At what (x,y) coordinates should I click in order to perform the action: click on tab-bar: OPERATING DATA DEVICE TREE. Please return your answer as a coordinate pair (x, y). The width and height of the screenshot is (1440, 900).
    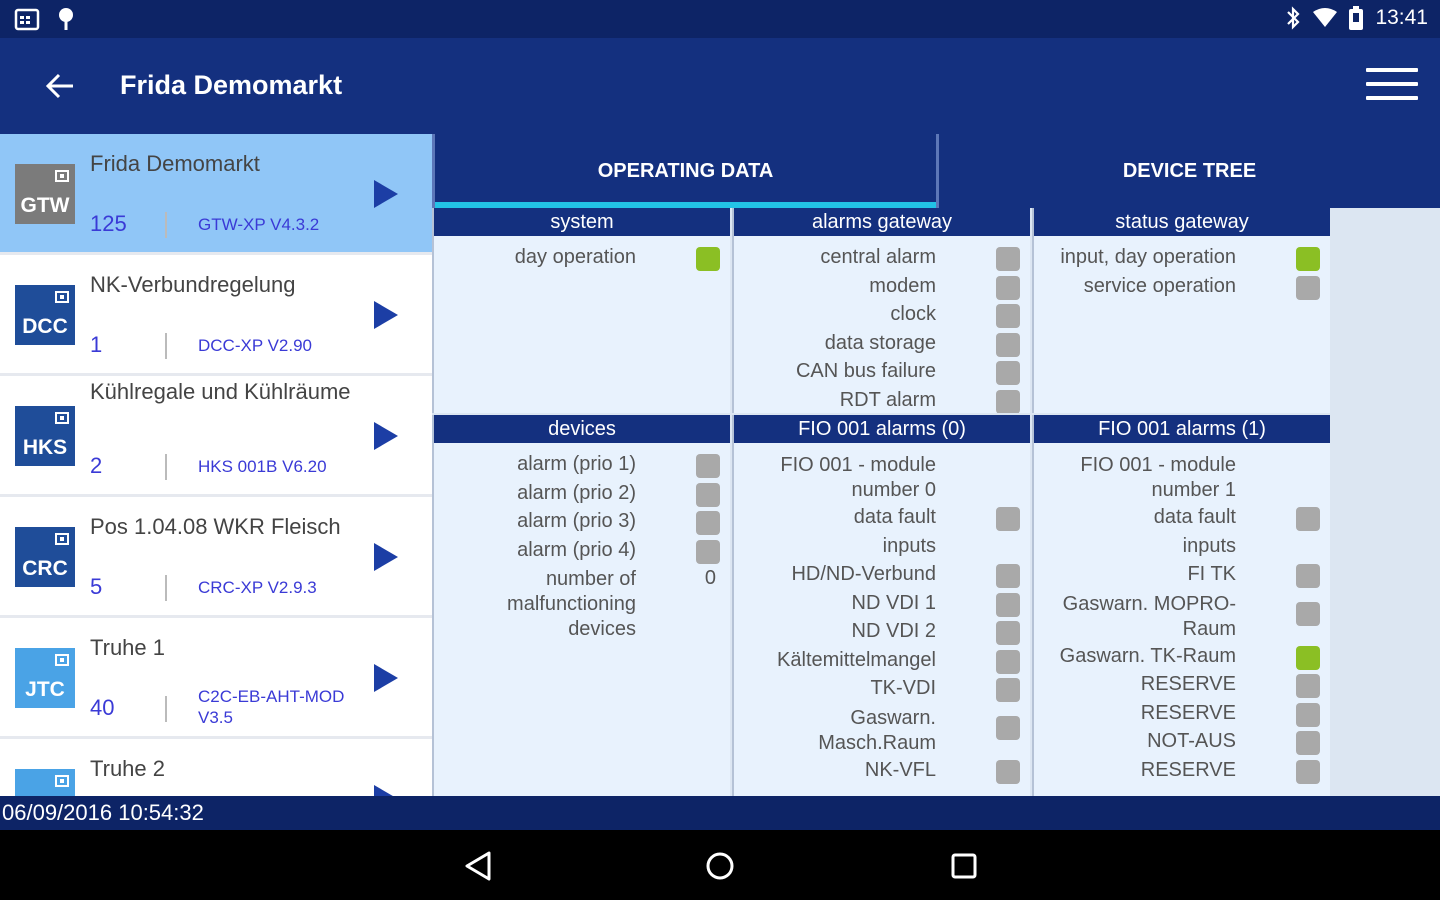
    Looking at the image, I should click on (936, 171).